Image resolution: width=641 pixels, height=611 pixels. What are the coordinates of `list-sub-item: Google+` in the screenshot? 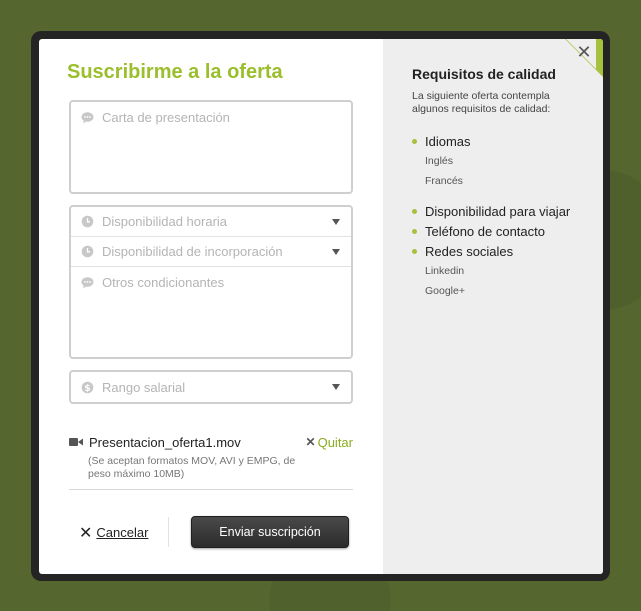 It's located at (445, 291).